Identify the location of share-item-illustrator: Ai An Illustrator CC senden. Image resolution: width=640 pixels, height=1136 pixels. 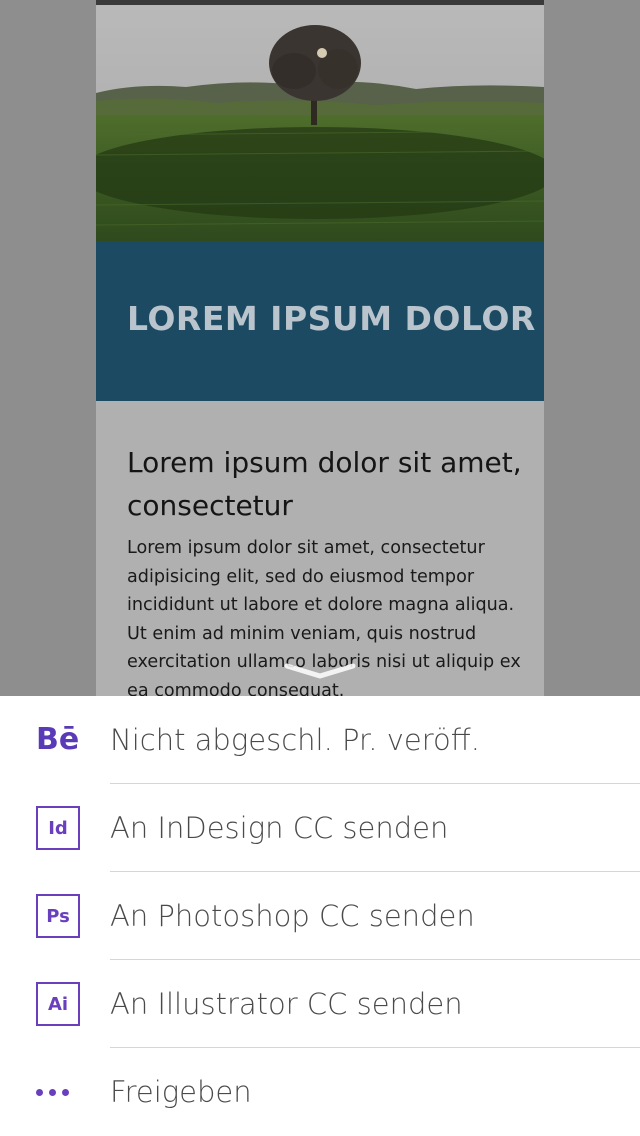
(320, 1004).